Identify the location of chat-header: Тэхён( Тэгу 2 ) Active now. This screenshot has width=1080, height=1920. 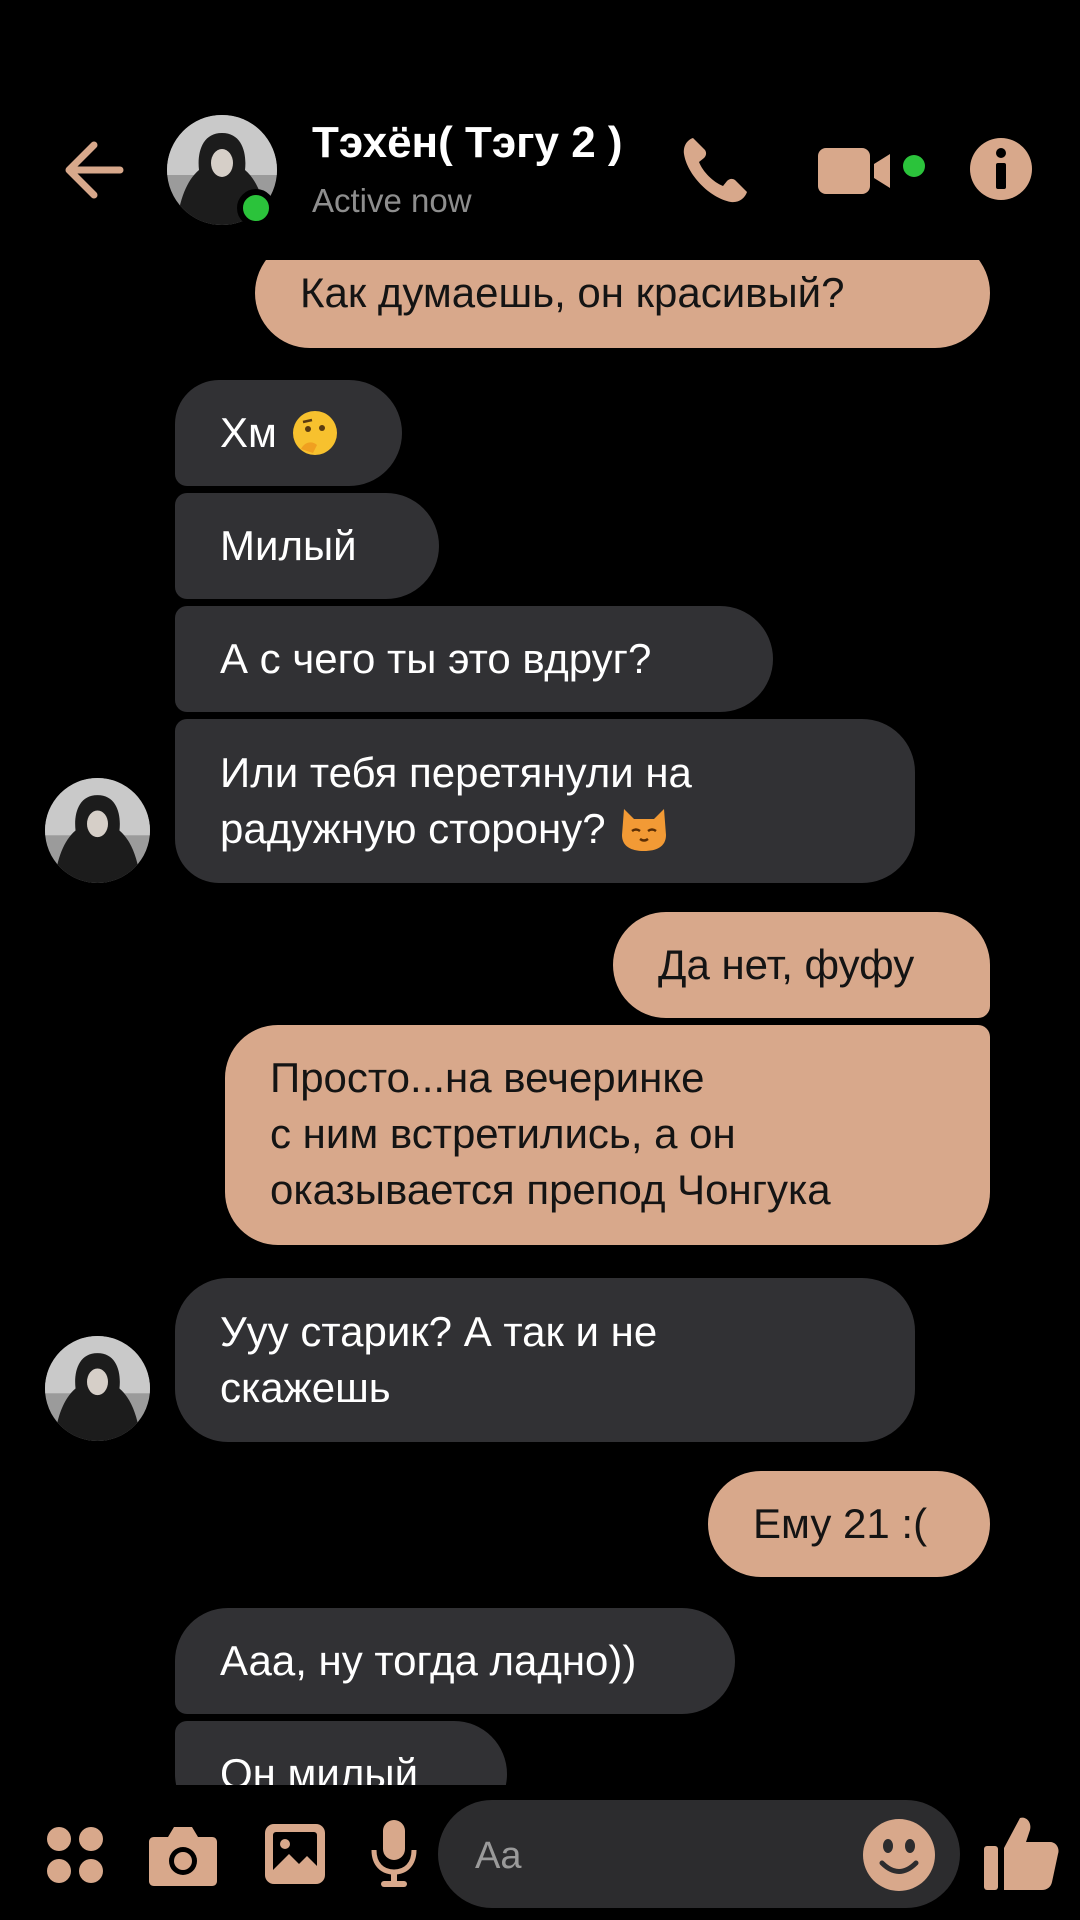
(540, 130).